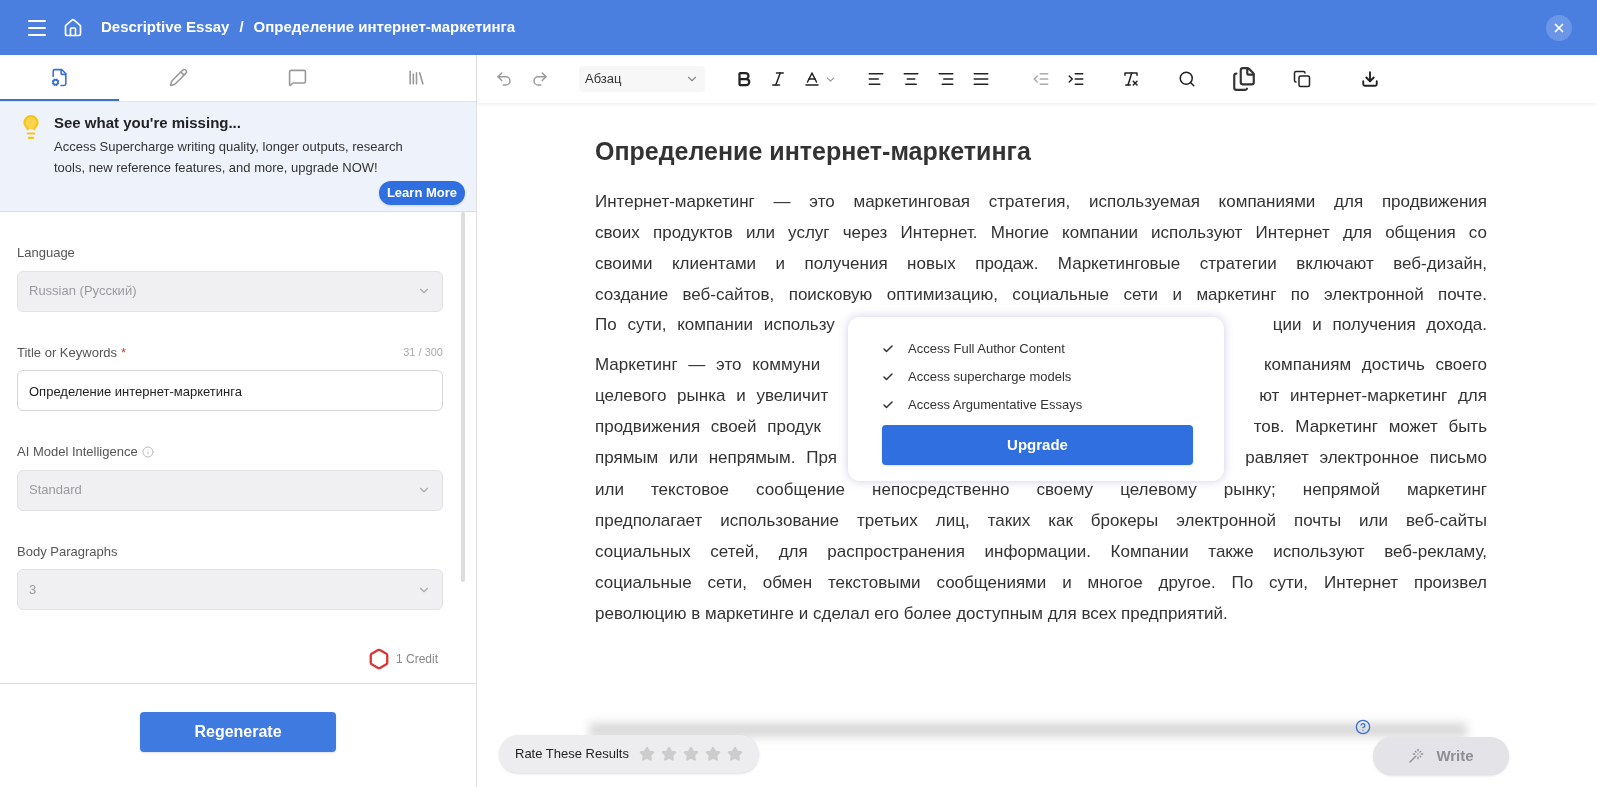 This screenshot has width=1597, height=787. Describe the element at coordinates (1363, 727) in the screenshot. I see `help-icon` at that location.